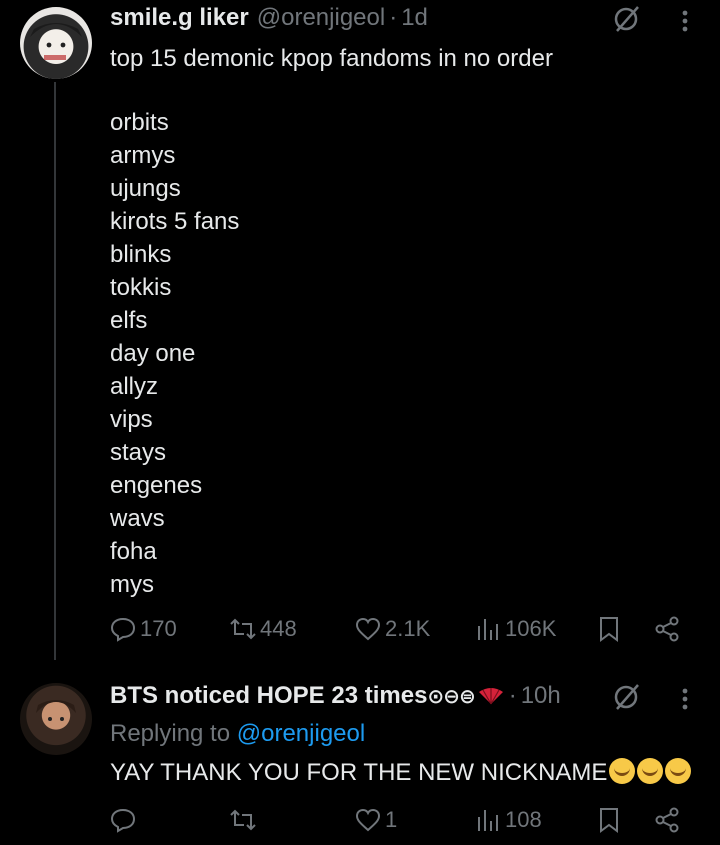  I want to click on reply-text-row: YAY THANK YOU FOR THE NEW NICKNAME, so click(401, 772).